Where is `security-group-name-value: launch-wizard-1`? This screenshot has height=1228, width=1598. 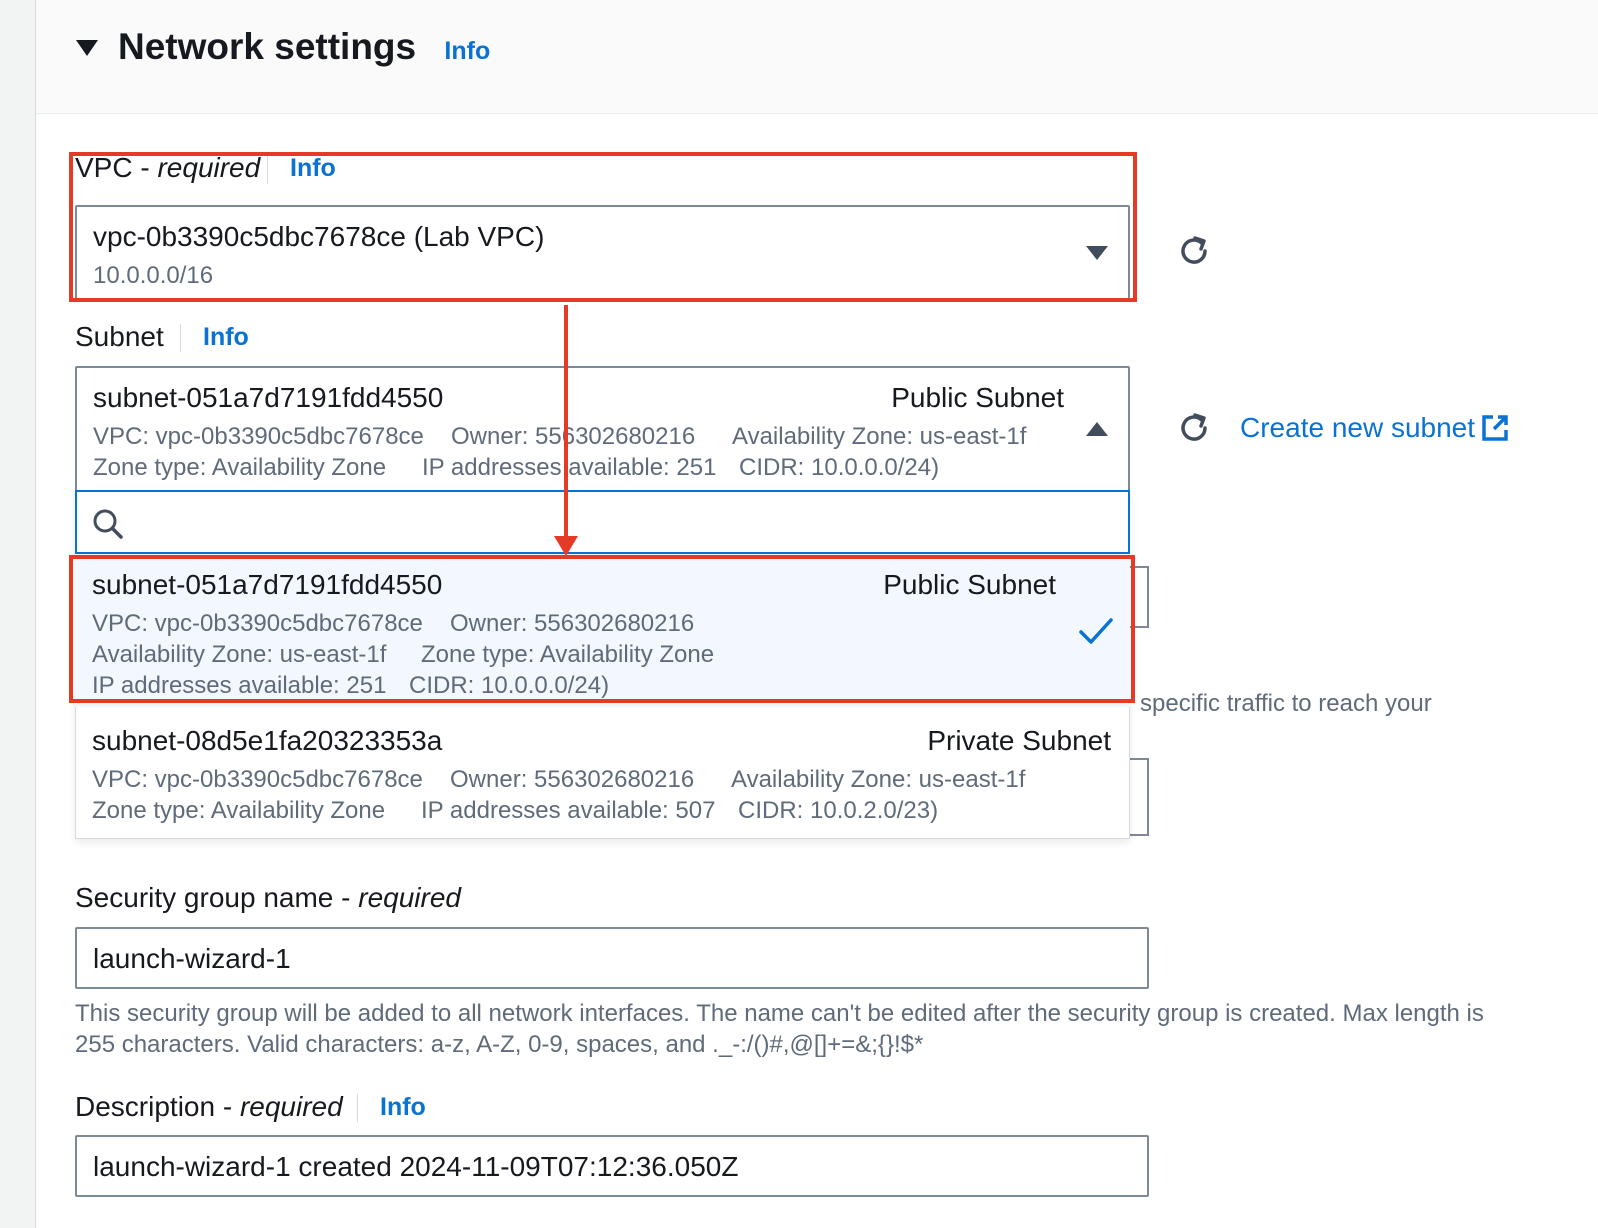
security-group-name-value: launch-wizard-1 is located at coordinates (192, 958).